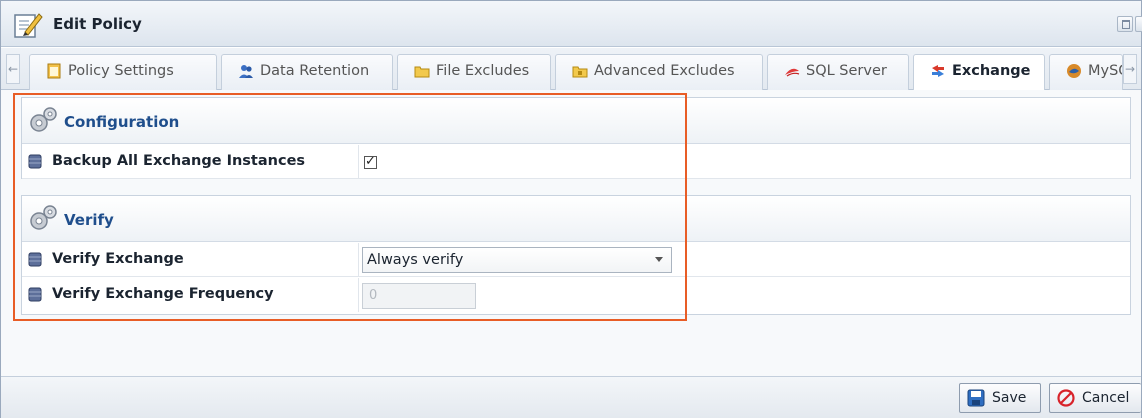 The height and width of the screenshot is (418, 1142). What do you see at coordinates (1086, 72) in the screenshot?
I see `tab-mysql: MySQ` at bounding box center [1086, 72].